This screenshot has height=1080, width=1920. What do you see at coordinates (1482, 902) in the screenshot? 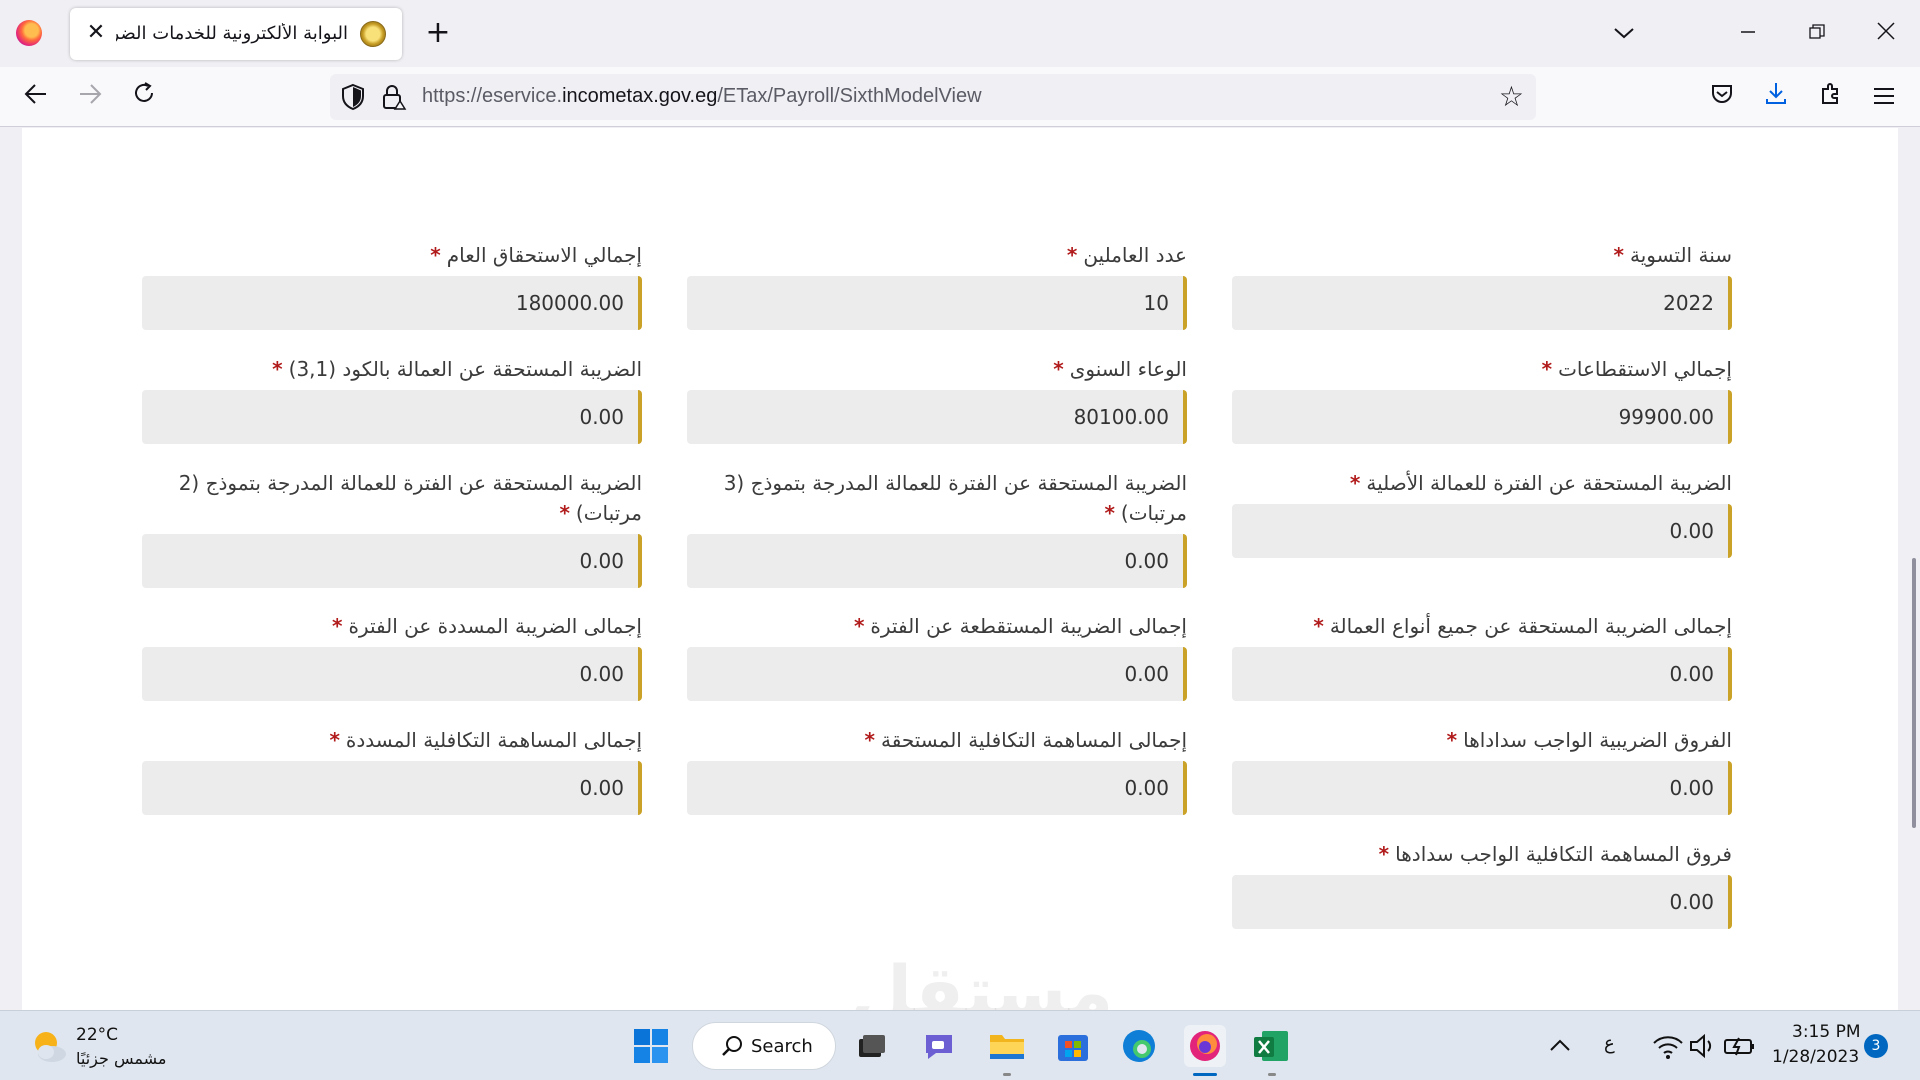
I see `solidarity-differences-input: 0.00` at bounding box center [1482, 902].